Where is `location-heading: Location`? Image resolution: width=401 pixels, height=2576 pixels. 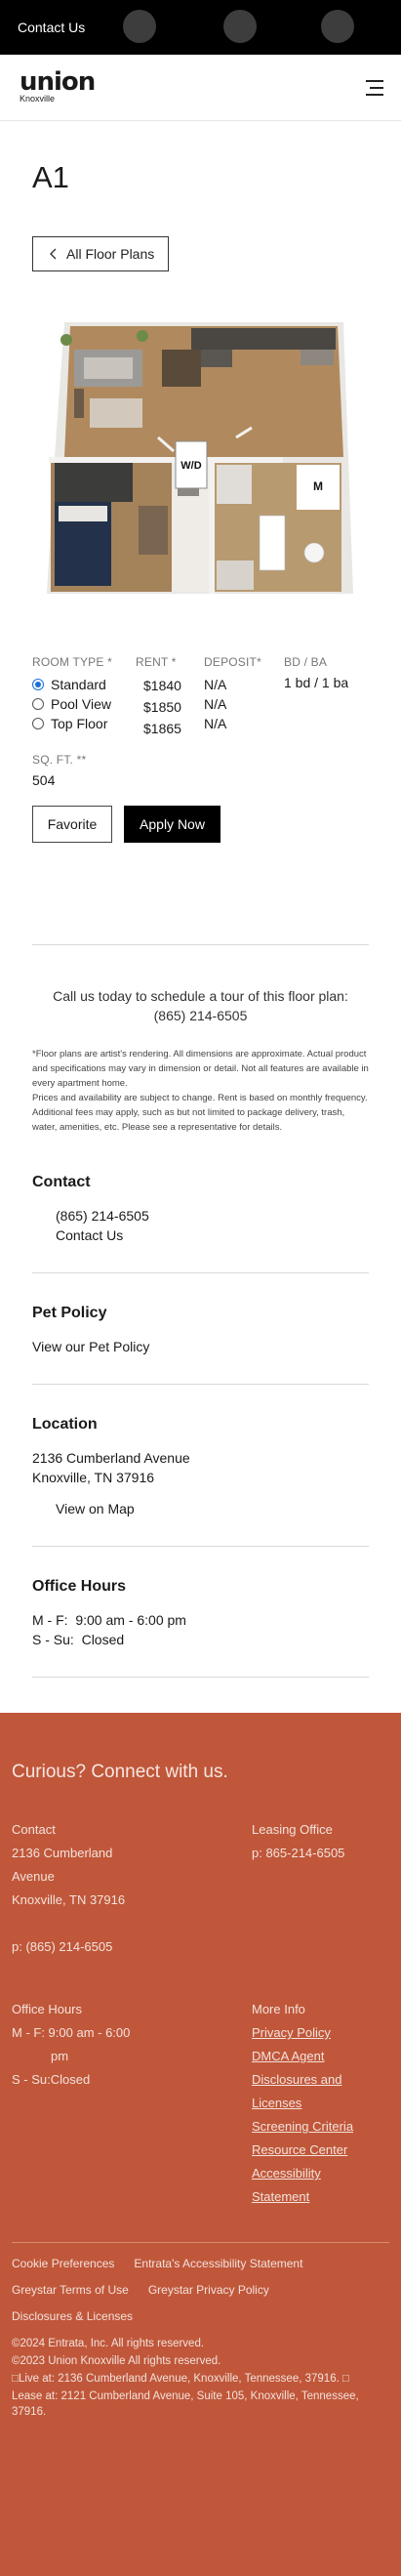 location-heading: Location is located at coordinates (65, 1424).